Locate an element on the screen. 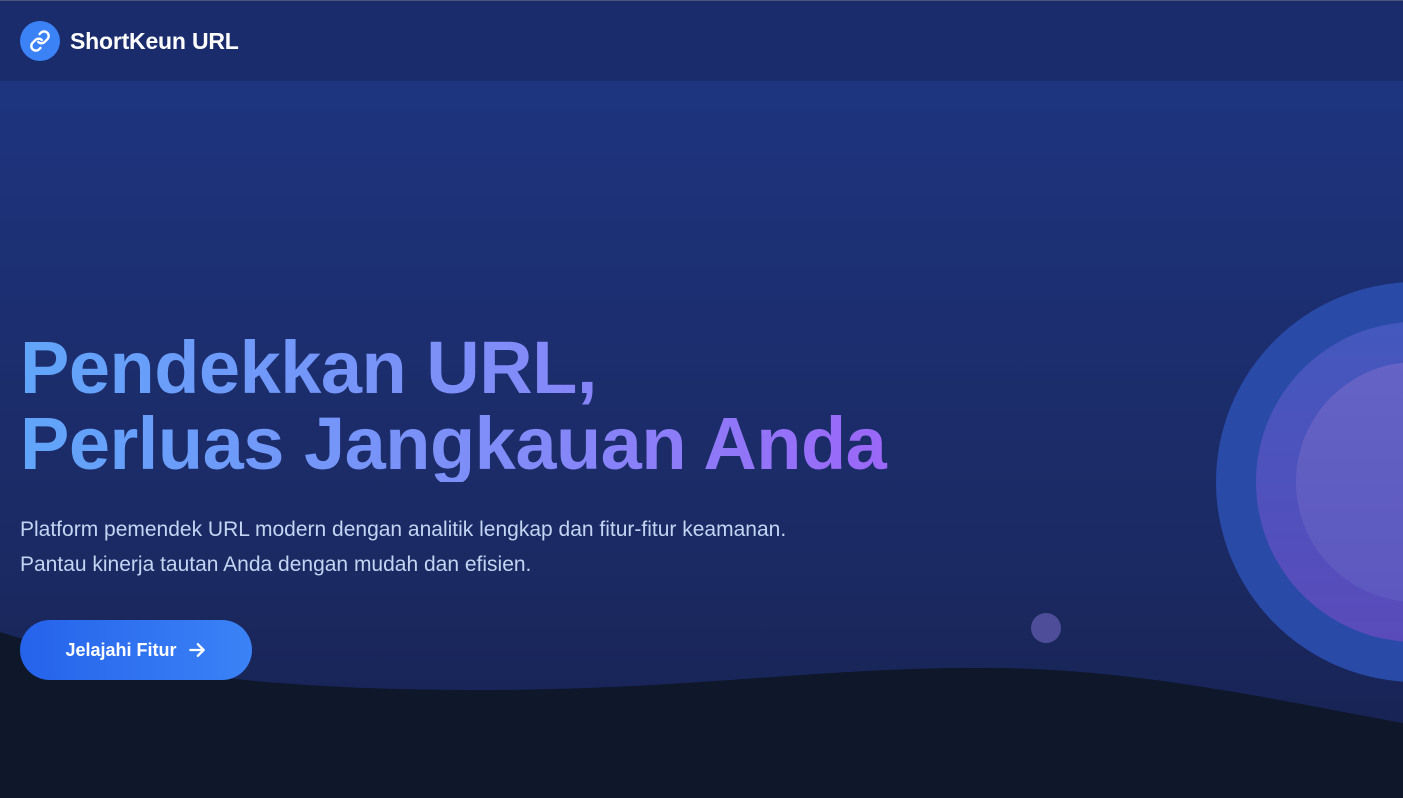  hero-title-line-1: Pendekkan URL, is located at coordinates (308, 367).